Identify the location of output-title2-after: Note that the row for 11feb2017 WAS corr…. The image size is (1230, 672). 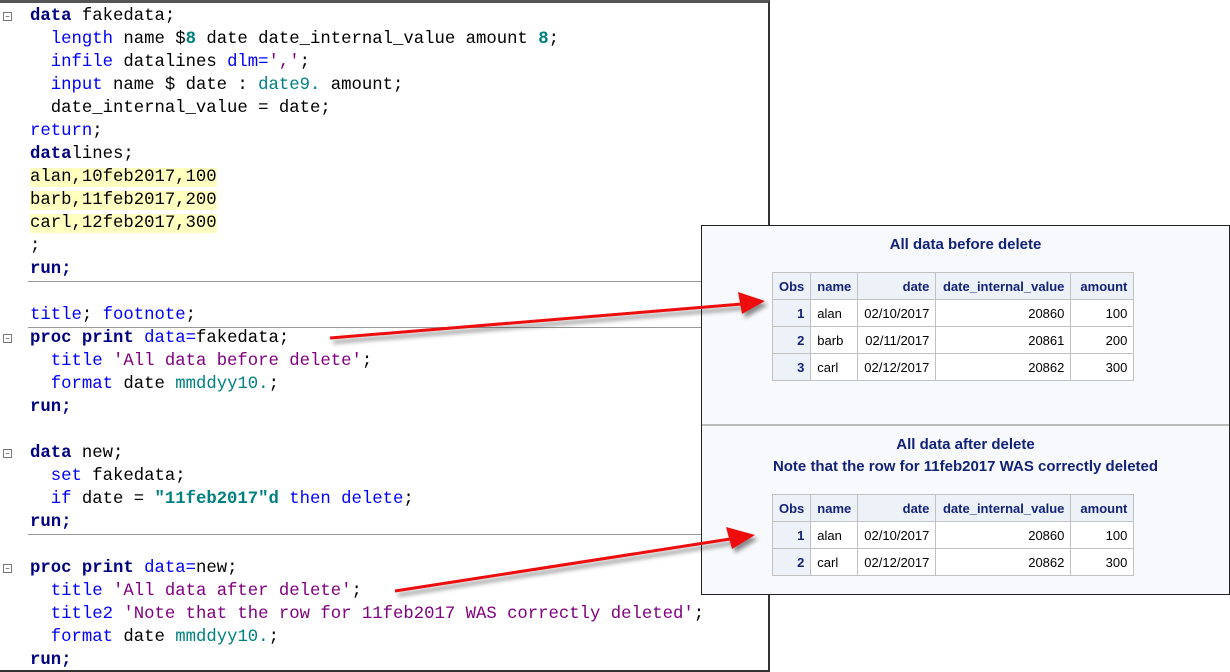
(965, 466).